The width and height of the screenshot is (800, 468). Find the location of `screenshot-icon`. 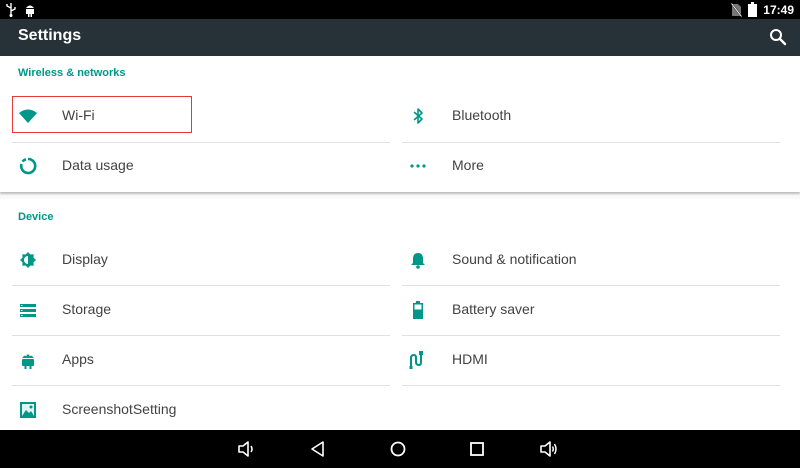

screenshot-icon is located at coordinates (28, 410).